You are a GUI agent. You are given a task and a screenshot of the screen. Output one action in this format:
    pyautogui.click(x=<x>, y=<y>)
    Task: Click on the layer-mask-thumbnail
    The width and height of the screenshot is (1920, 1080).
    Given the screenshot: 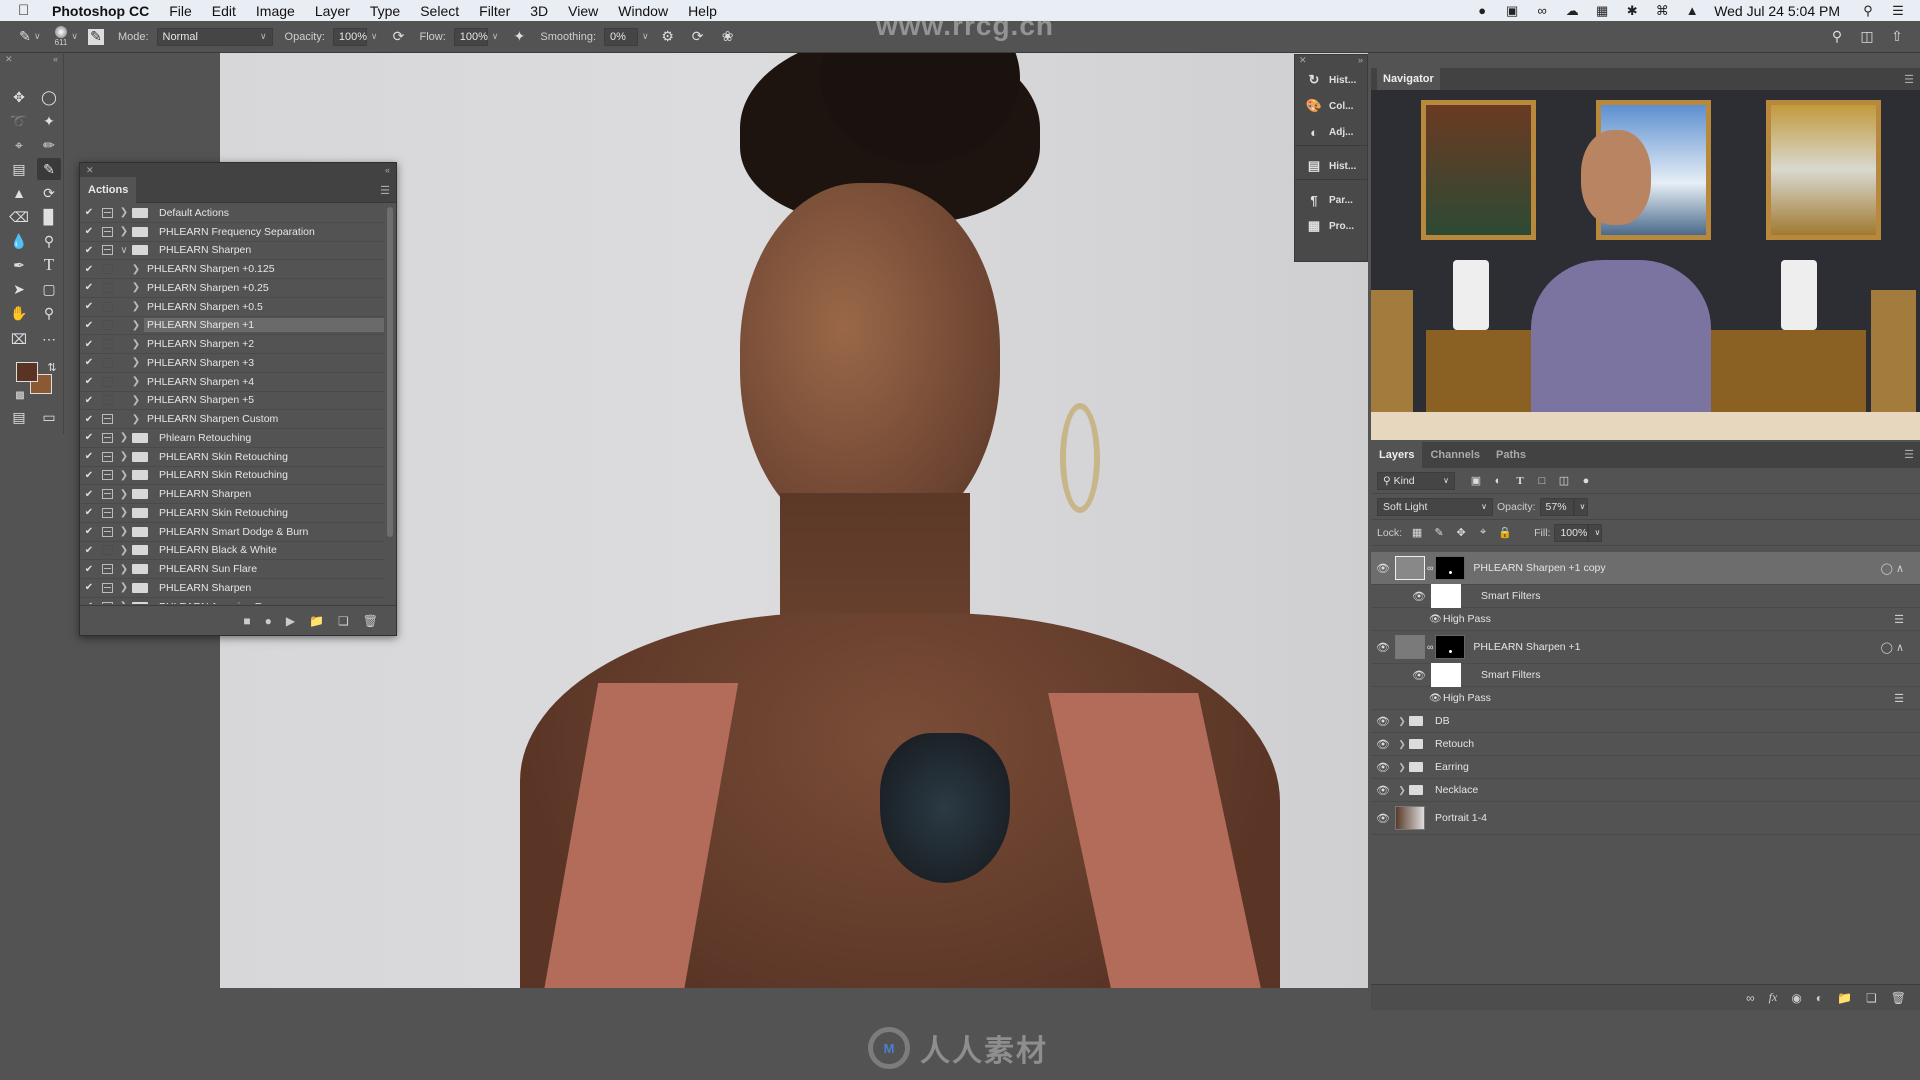 What is the action you would take?
    pyautogui.click(x=1450, y=568)
    